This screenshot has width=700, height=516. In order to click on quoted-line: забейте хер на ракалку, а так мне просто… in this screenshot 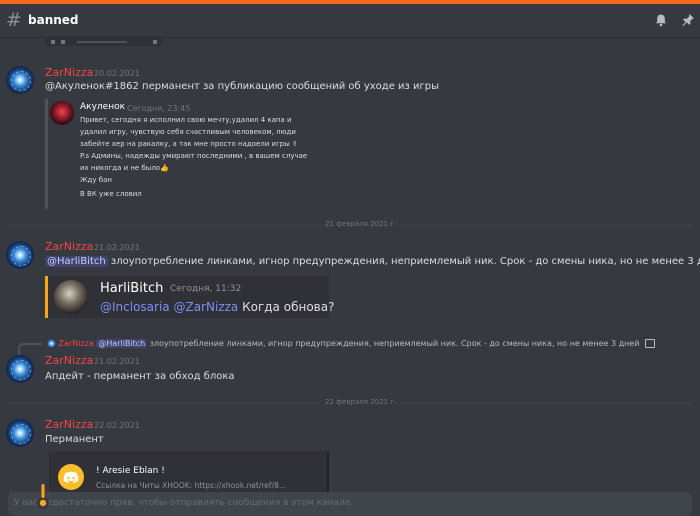, I will do `click(189, 144)`.